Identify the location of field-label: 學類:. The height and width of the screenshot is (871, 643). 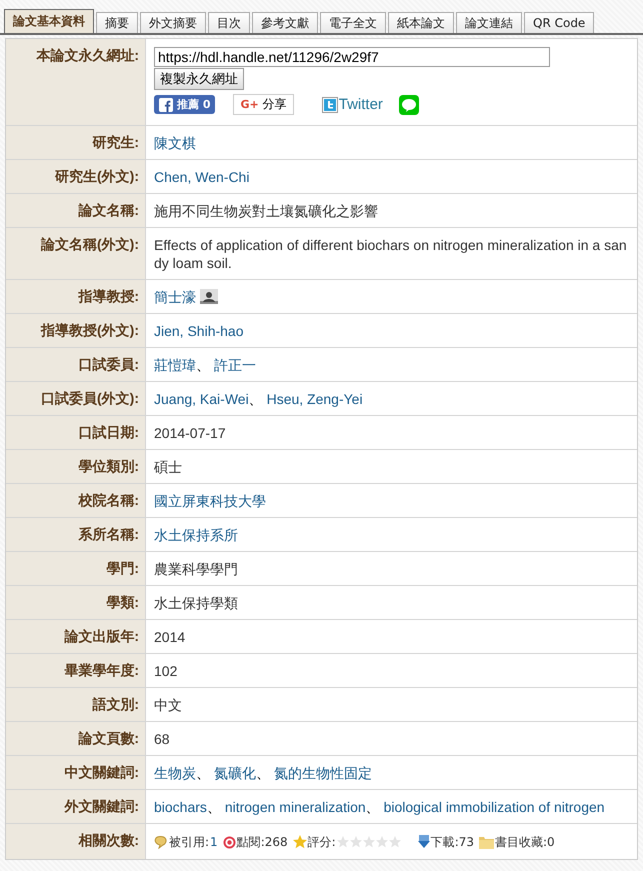
(122, 602).